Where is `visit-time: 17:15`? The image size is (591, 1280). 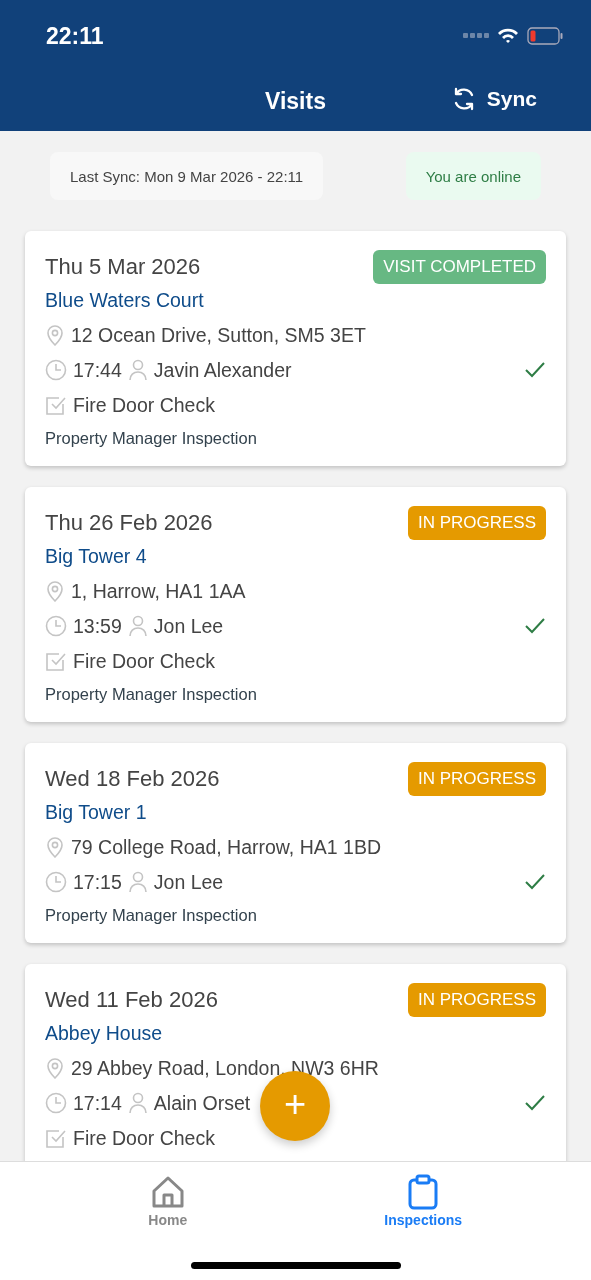
visit-time: 17:15 is located at coordinates (97, 882).